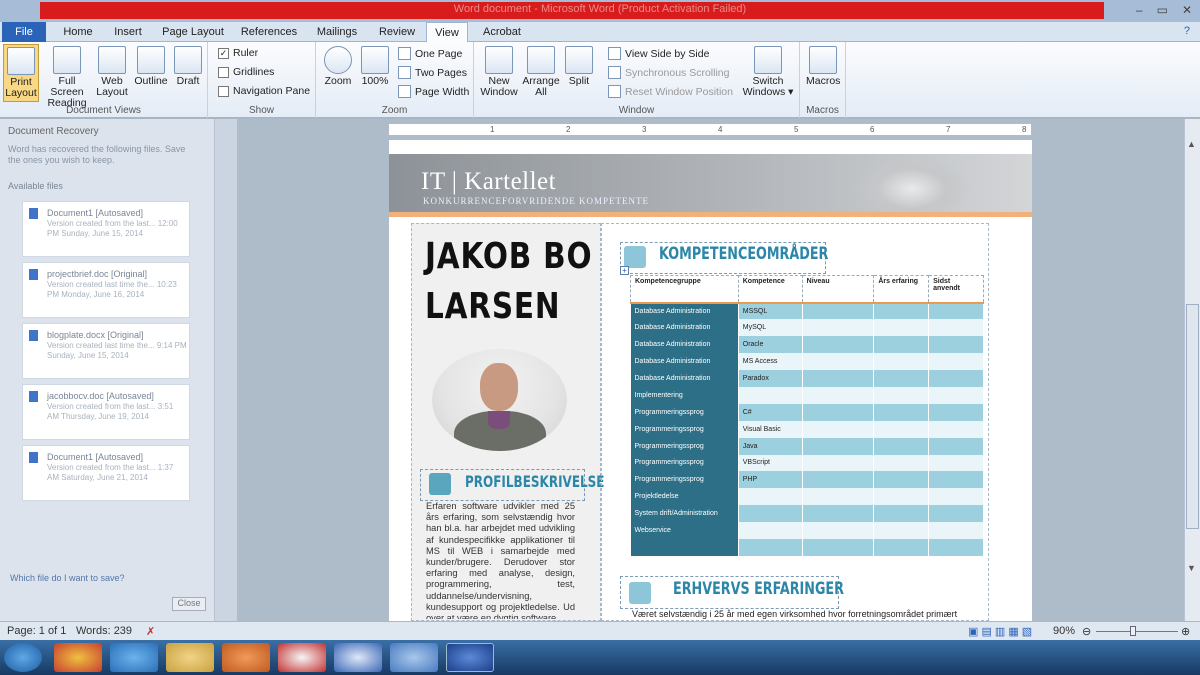 This screenshot has width=1200, height=675. Describe the element at coordinates (21, 73) in the screenshot. I see `print-layout-button: Print Layout` at that location.